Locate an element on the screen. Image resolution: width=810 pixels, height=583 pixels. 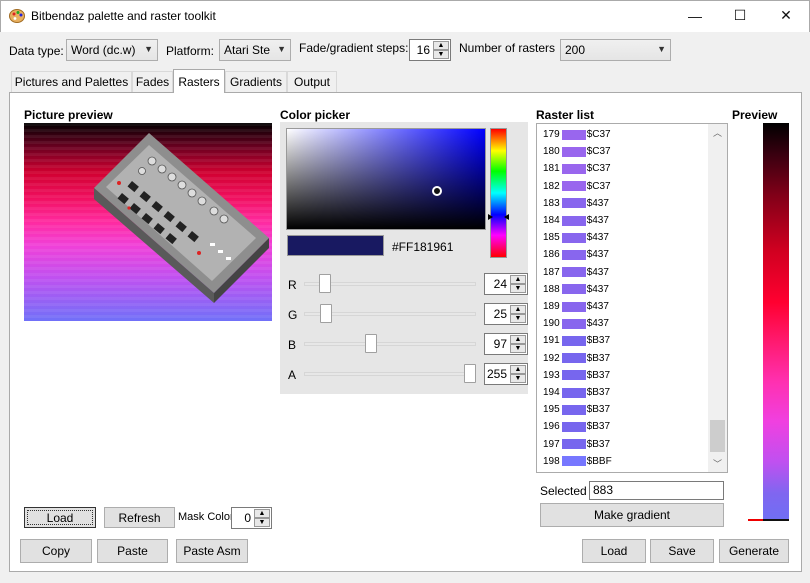
selected-field: 883 is located at coordinates (656, 490).